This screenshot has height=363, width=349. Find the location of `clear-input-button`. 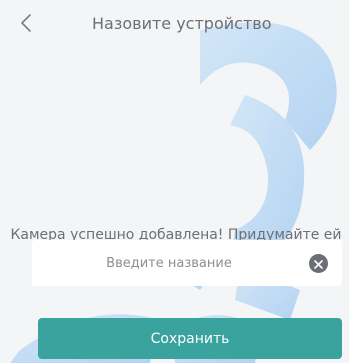

clear-input-button is located at coordinates (318, 263).